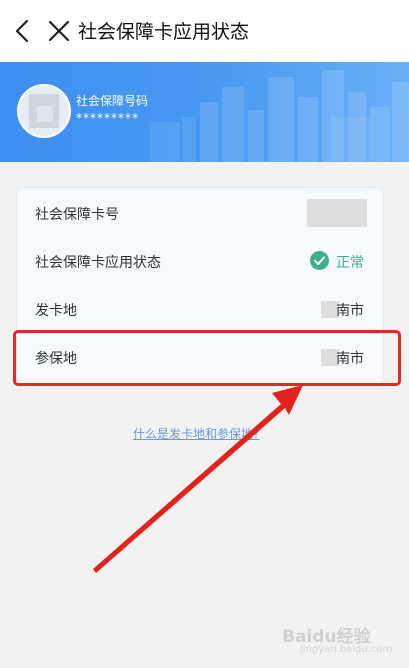  Describe the element at coordinates (200, 214) in the screenshot. I see `row-card-number: 社会保障卡号` at that location.